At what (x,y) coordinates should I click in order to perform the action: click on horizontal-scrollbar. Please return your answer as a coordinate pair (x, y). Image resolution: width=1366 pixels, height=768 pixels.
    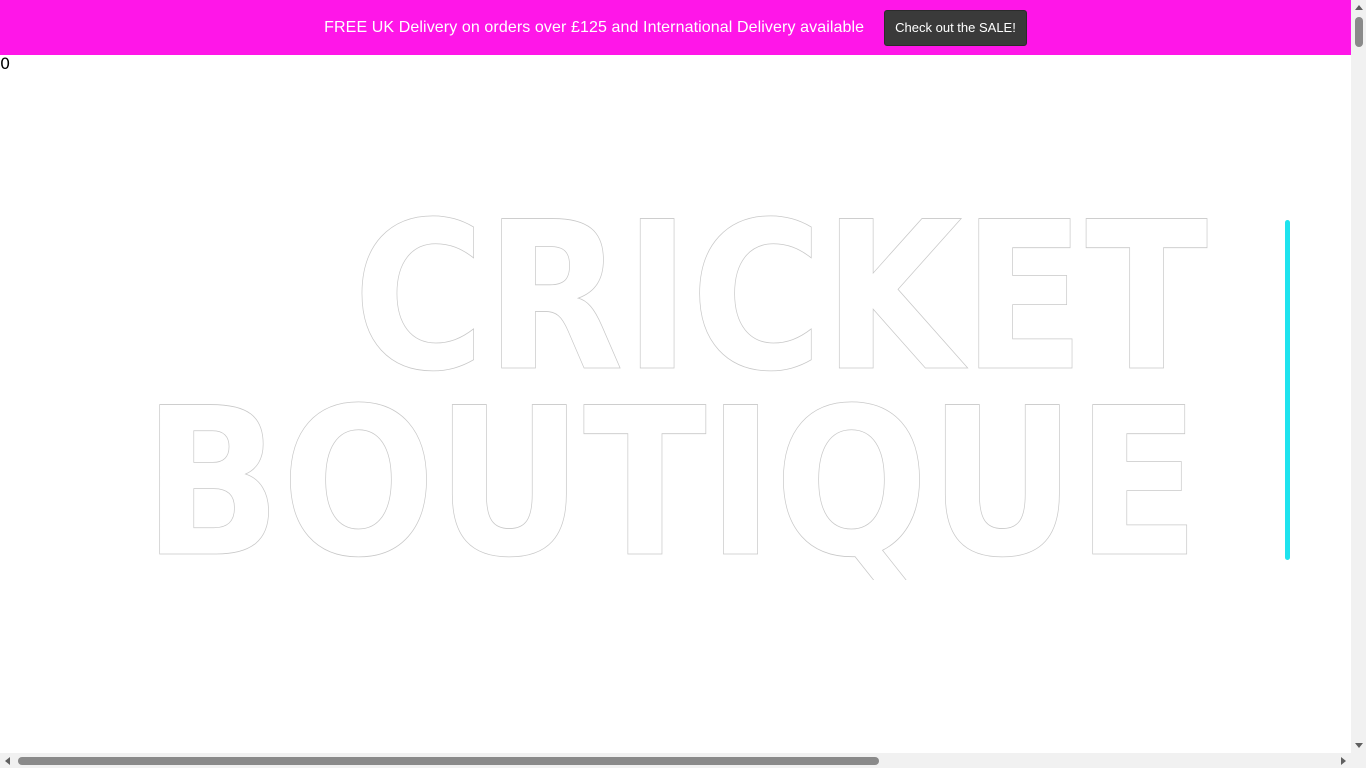
    Looking at the image, I should click on (675, 760).